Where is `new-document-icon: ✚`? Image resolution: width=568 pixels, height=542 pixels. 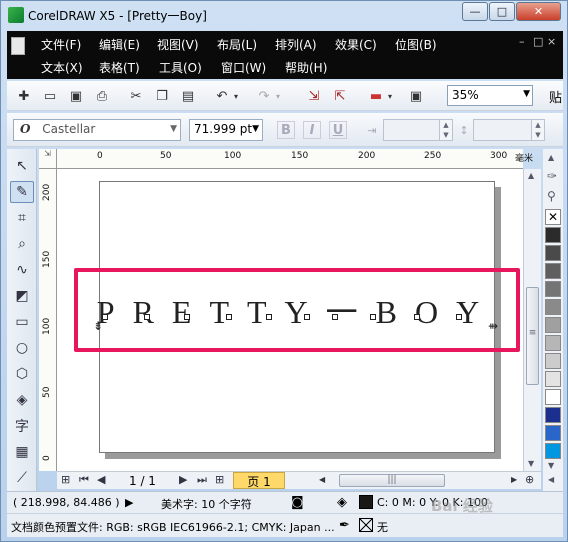 new-document-icon: ✚ is located at coordinates (24, 96).